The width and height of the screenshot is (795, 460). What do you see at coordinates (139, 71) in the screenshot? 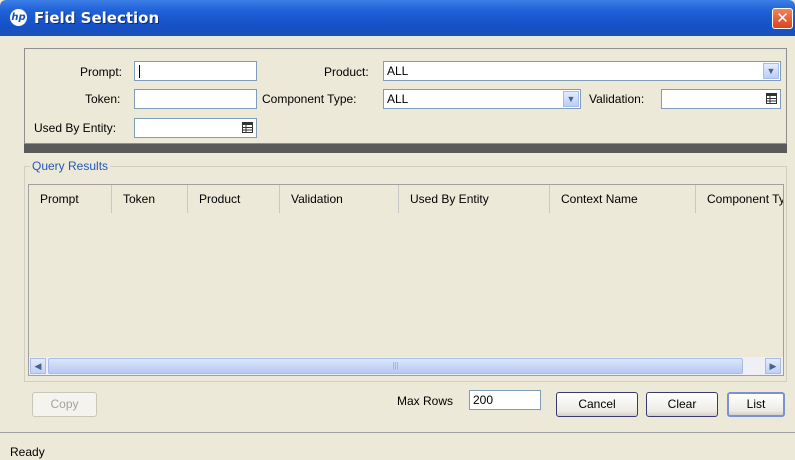
I see `text-caret` at bounding box center [139, 71].